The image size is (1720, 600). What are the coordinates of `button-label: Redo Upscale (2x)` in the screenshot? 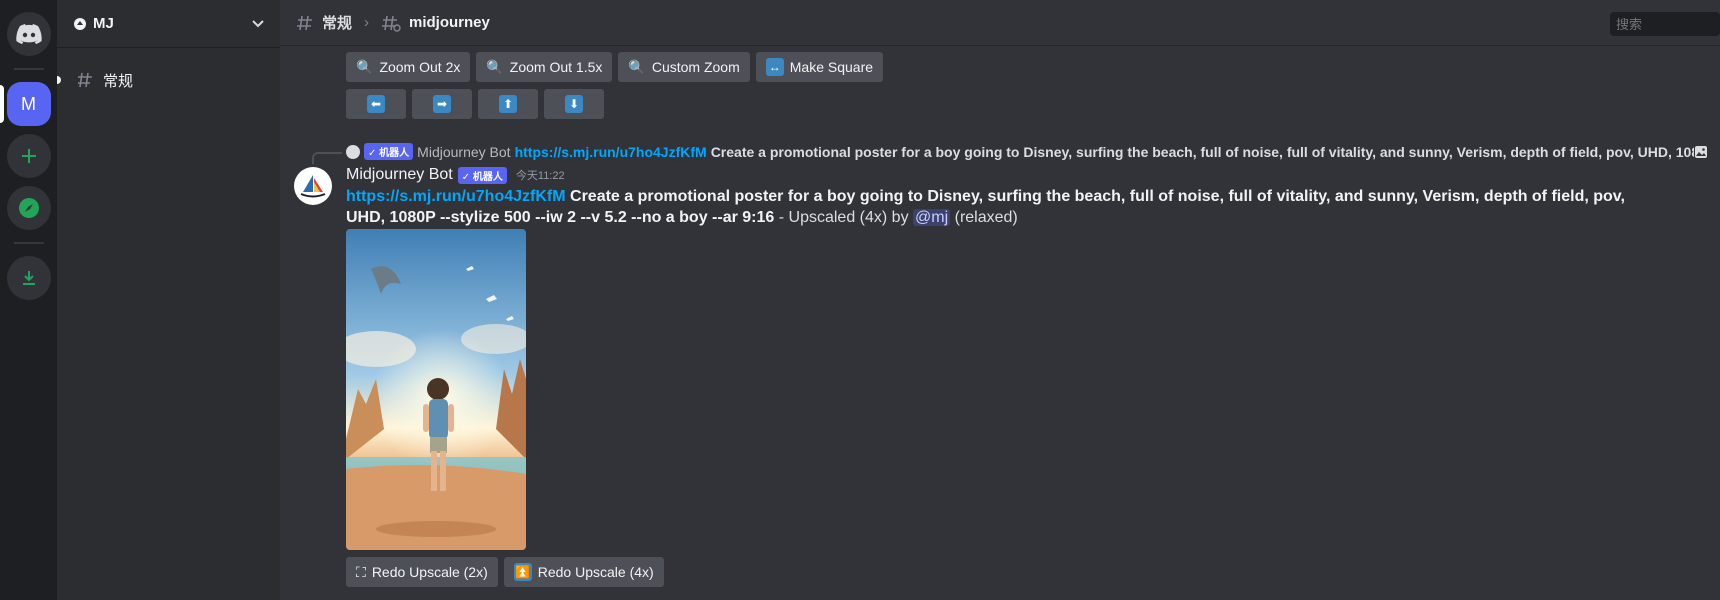 It's located at (429, 572).